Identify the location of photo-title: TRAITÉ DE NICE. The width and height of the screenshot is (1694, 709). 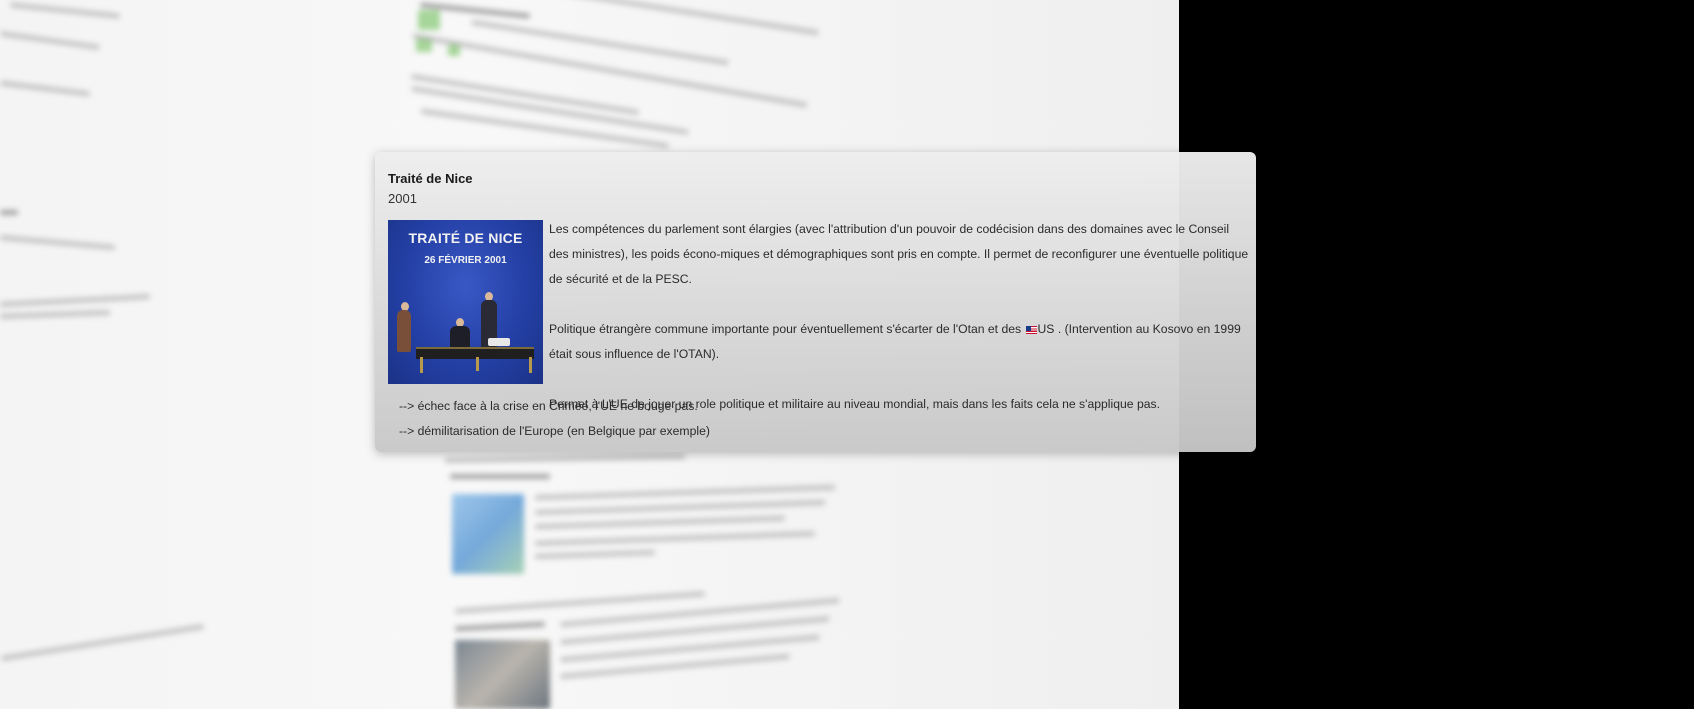
(465, 238).